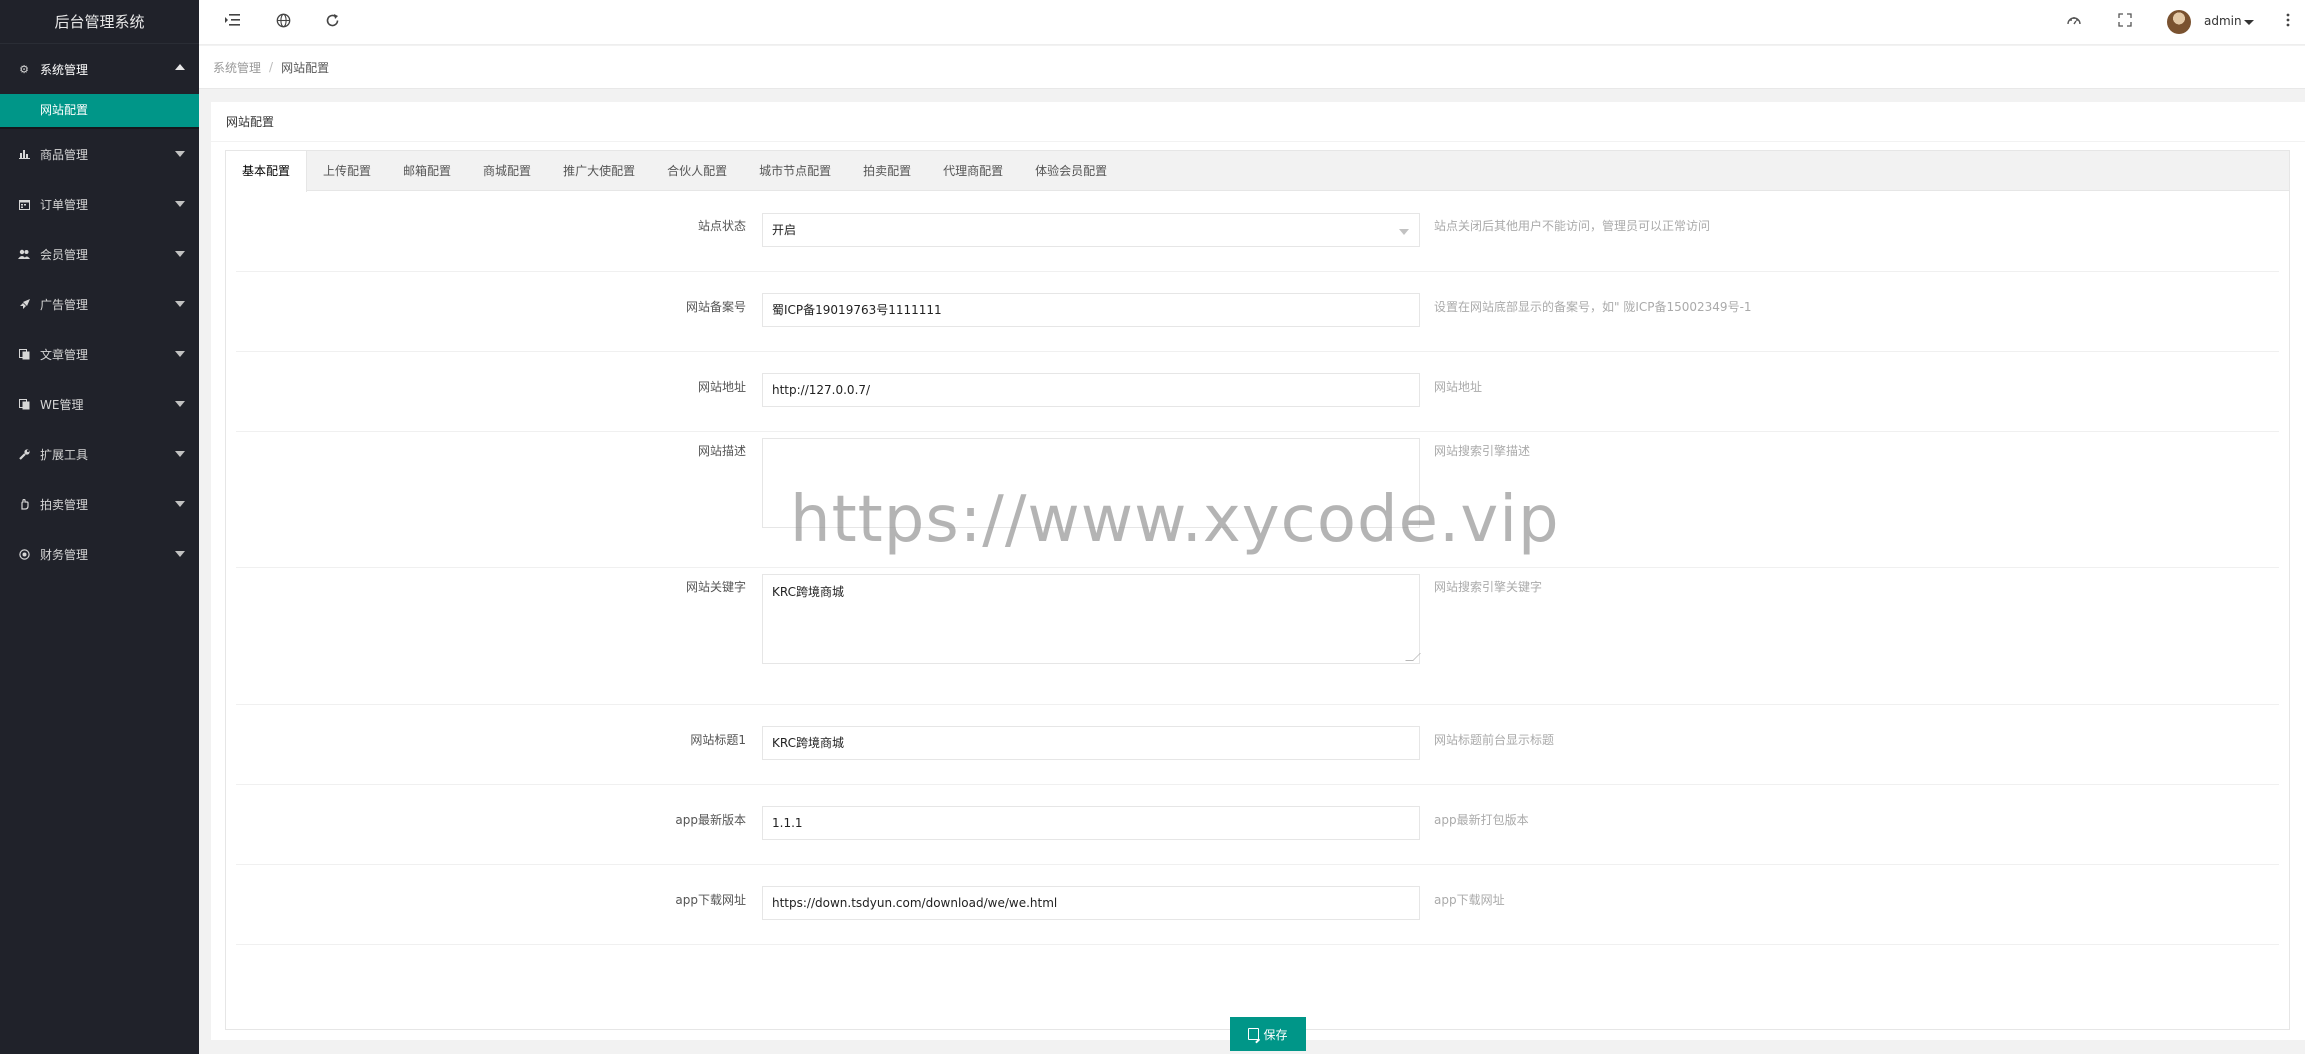 This screenshot has width=2305, height=1054. Describe the element at coordinates (24, 304) in the screenshot. I see `rocket-icon` at that location.